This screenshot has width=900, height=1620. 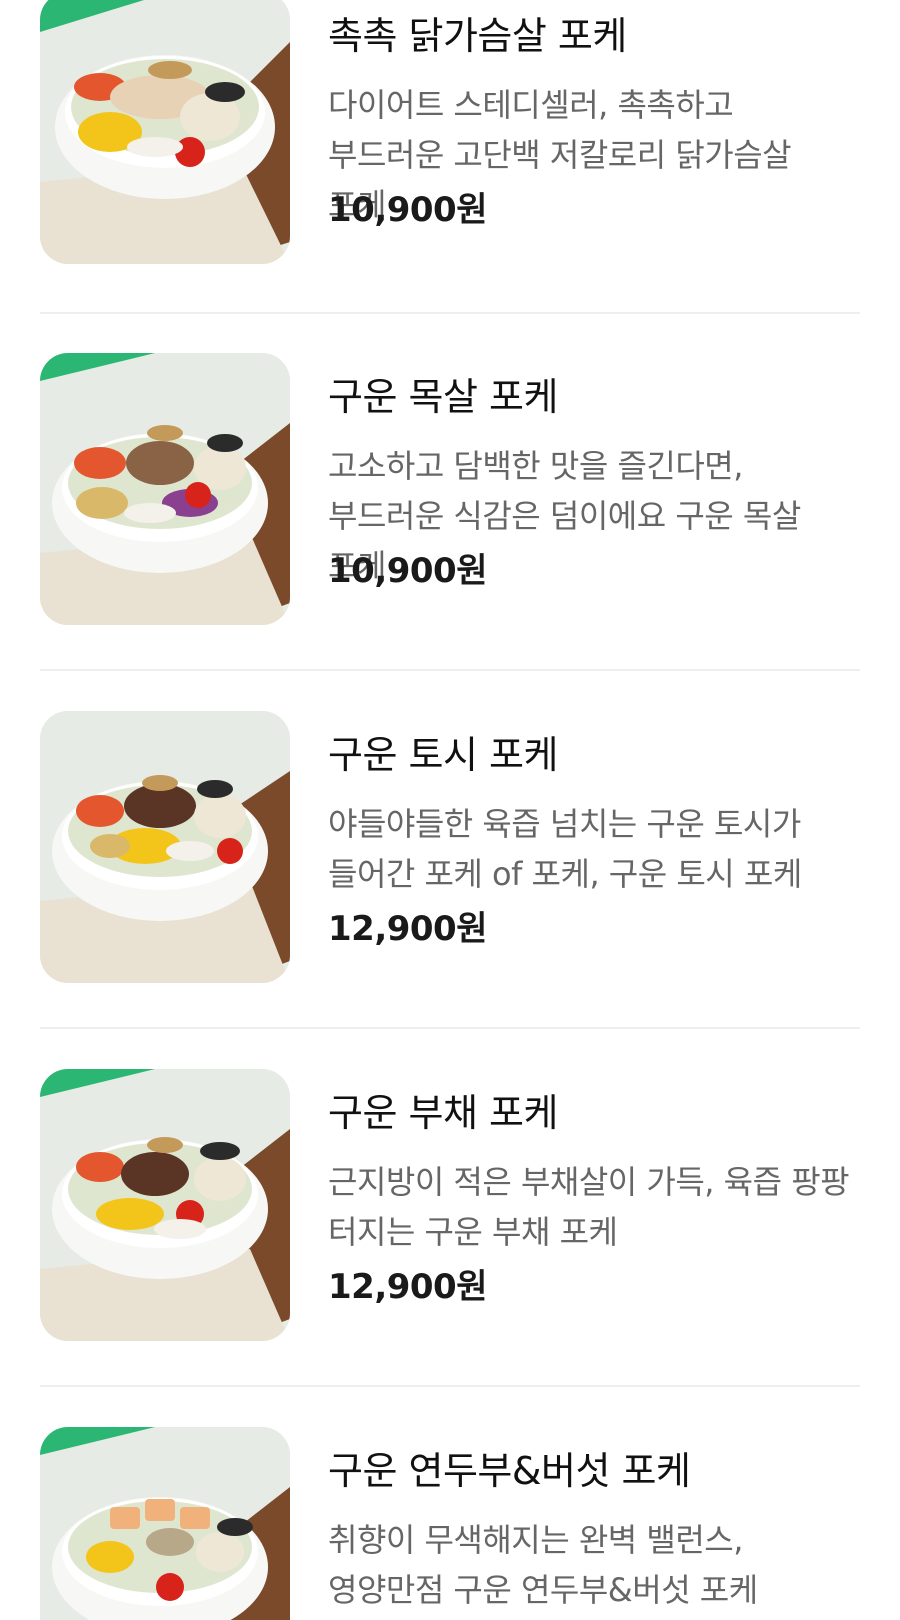 I want to click on chicken-breast-poke-photo, so click(x=165, y=132).